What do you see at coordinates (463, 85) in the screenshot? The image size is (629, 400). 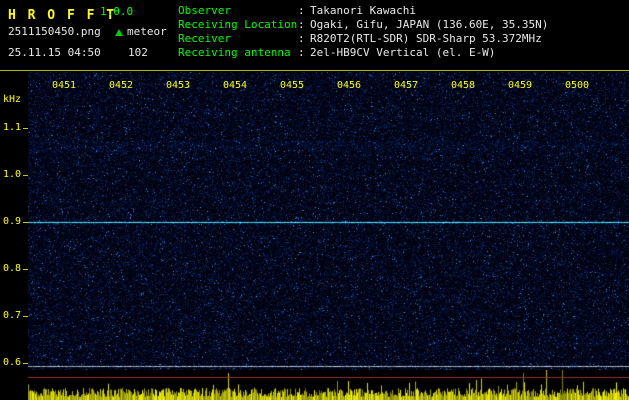 I see `time-tick-label: 0458` at bounding box center [463, 85].